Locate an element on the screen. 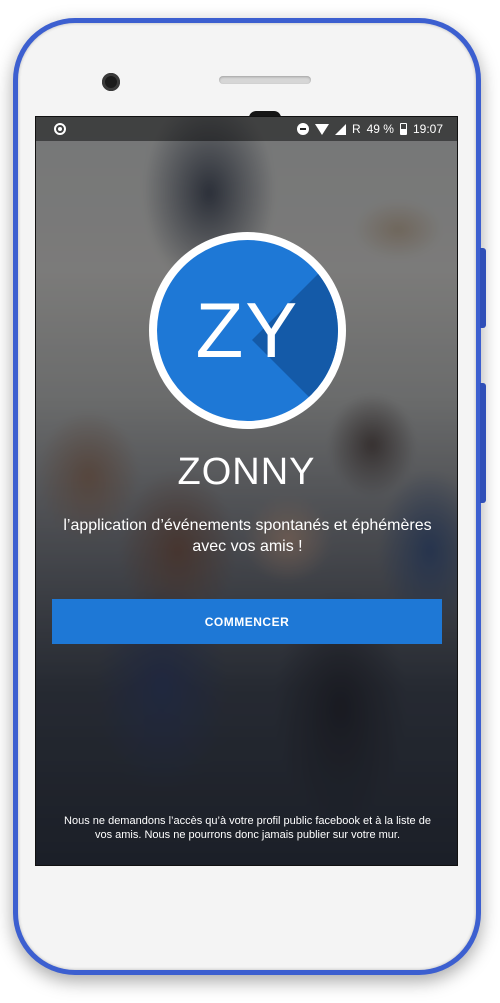  status-bar: R 49 % 19:07 is located at coordinates (246, 129).